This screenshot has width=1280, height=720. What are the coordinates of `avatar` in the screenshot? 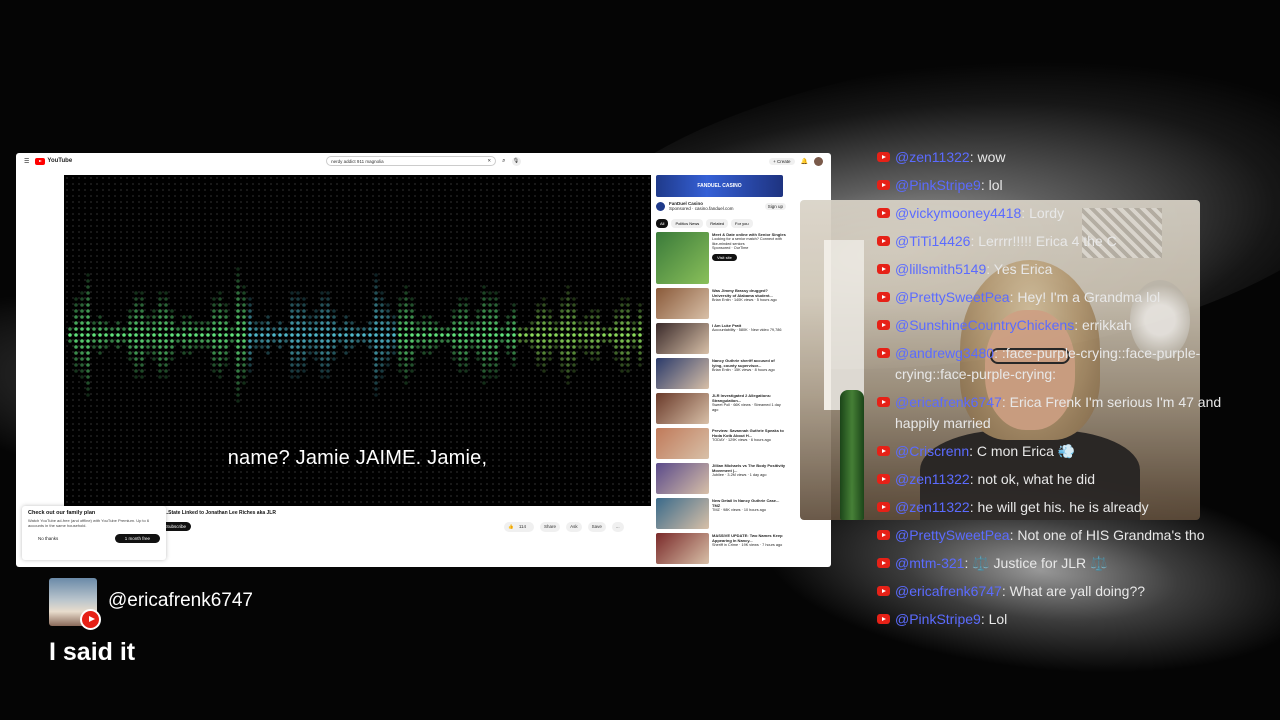 It's located at (818, 161).